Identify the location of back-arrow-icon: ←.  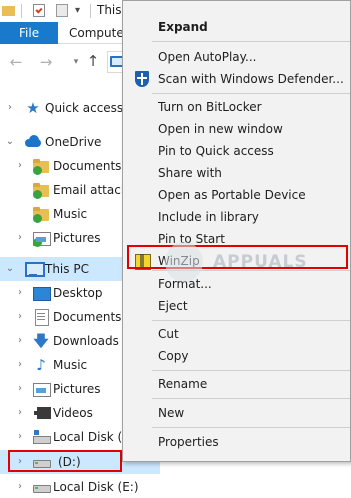
(16, 62).